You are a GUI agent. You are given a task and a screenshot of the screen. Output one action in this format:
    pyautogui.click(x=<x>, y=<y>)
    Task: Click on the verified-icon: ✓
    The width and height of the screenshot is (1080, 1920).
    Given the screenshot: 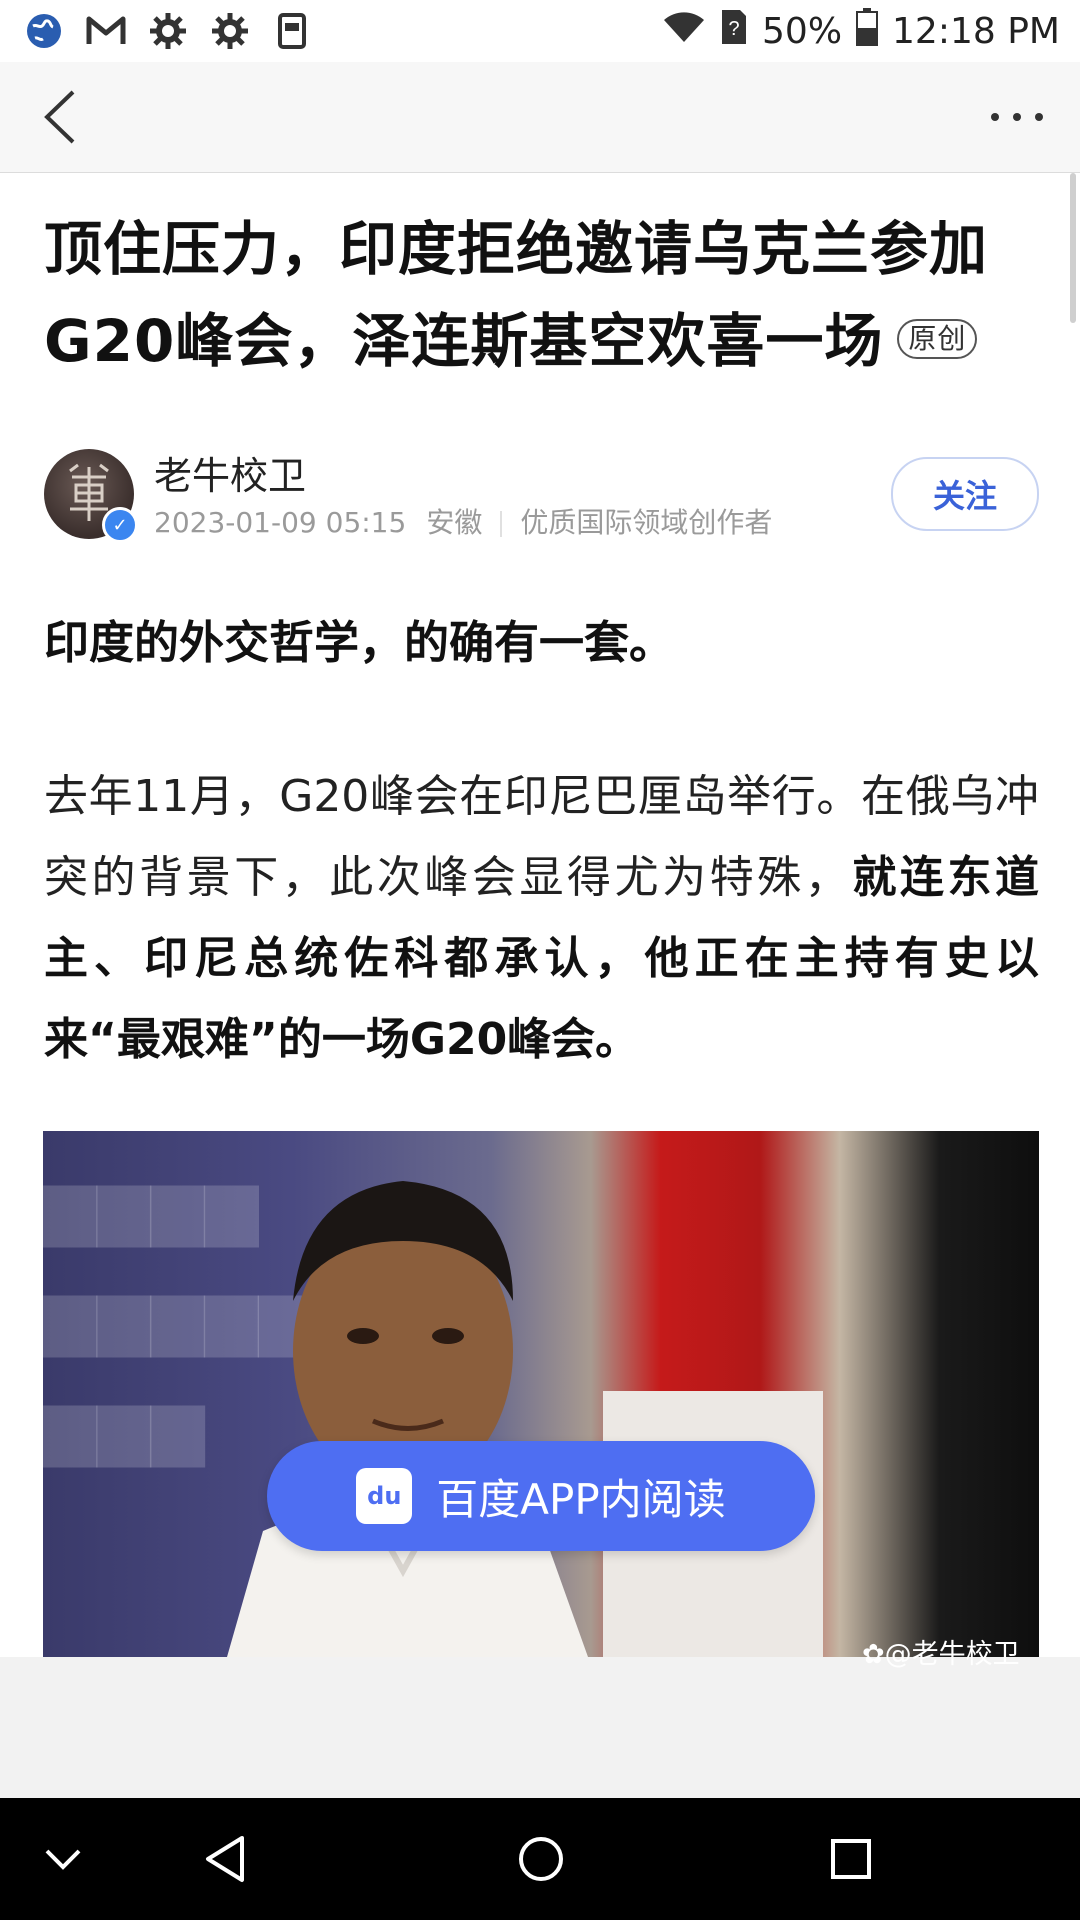 What is the action you would take?
    pyautogui.click(x=120, y=525)
    